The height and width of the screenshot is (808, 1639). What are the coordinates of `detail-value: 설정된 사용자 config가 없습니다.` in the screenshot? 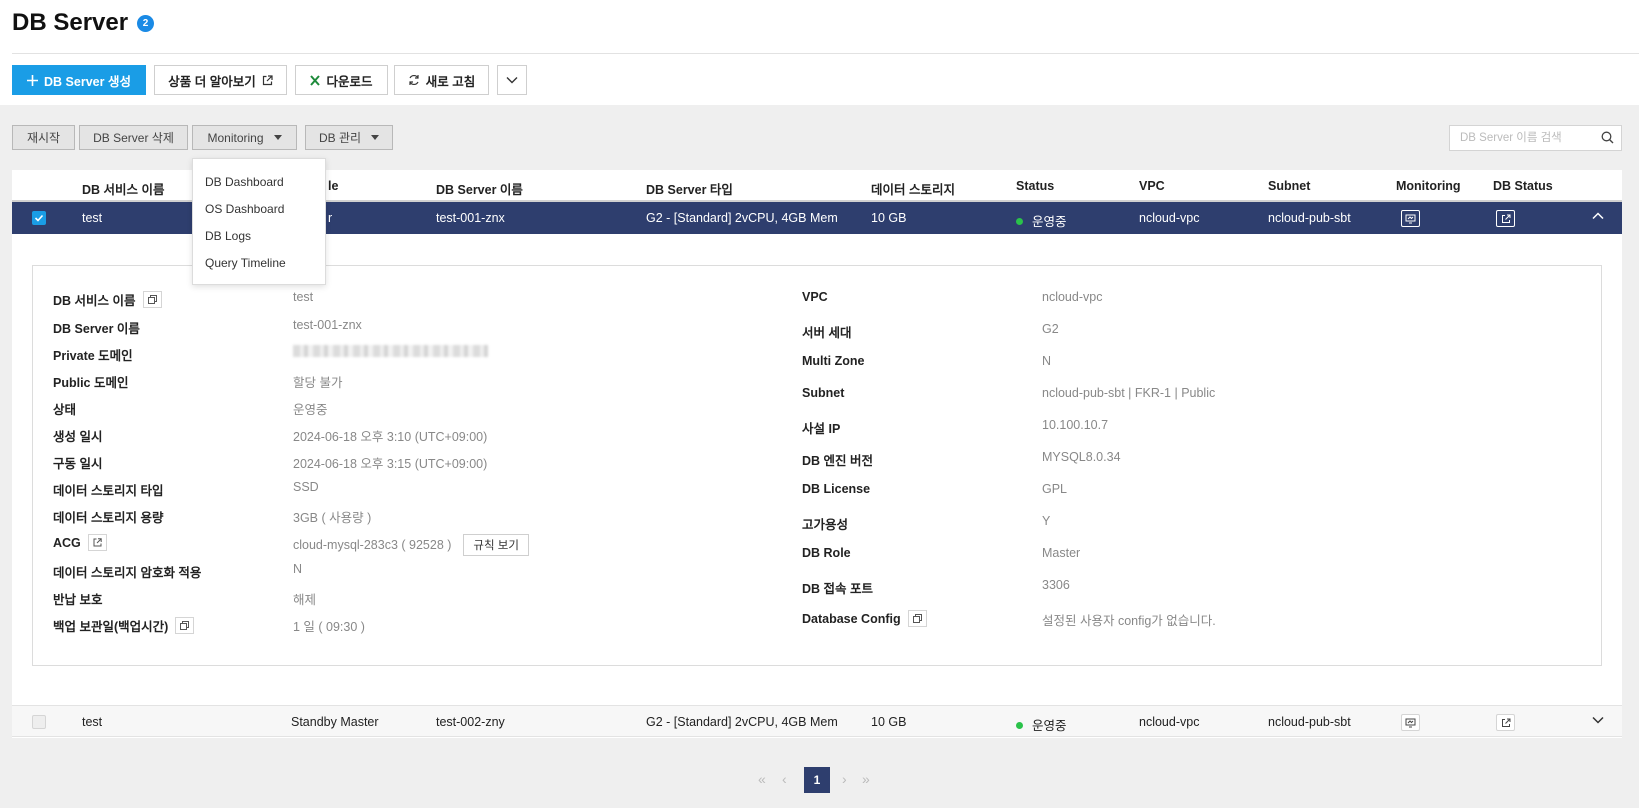 It's located at (1129, 619).